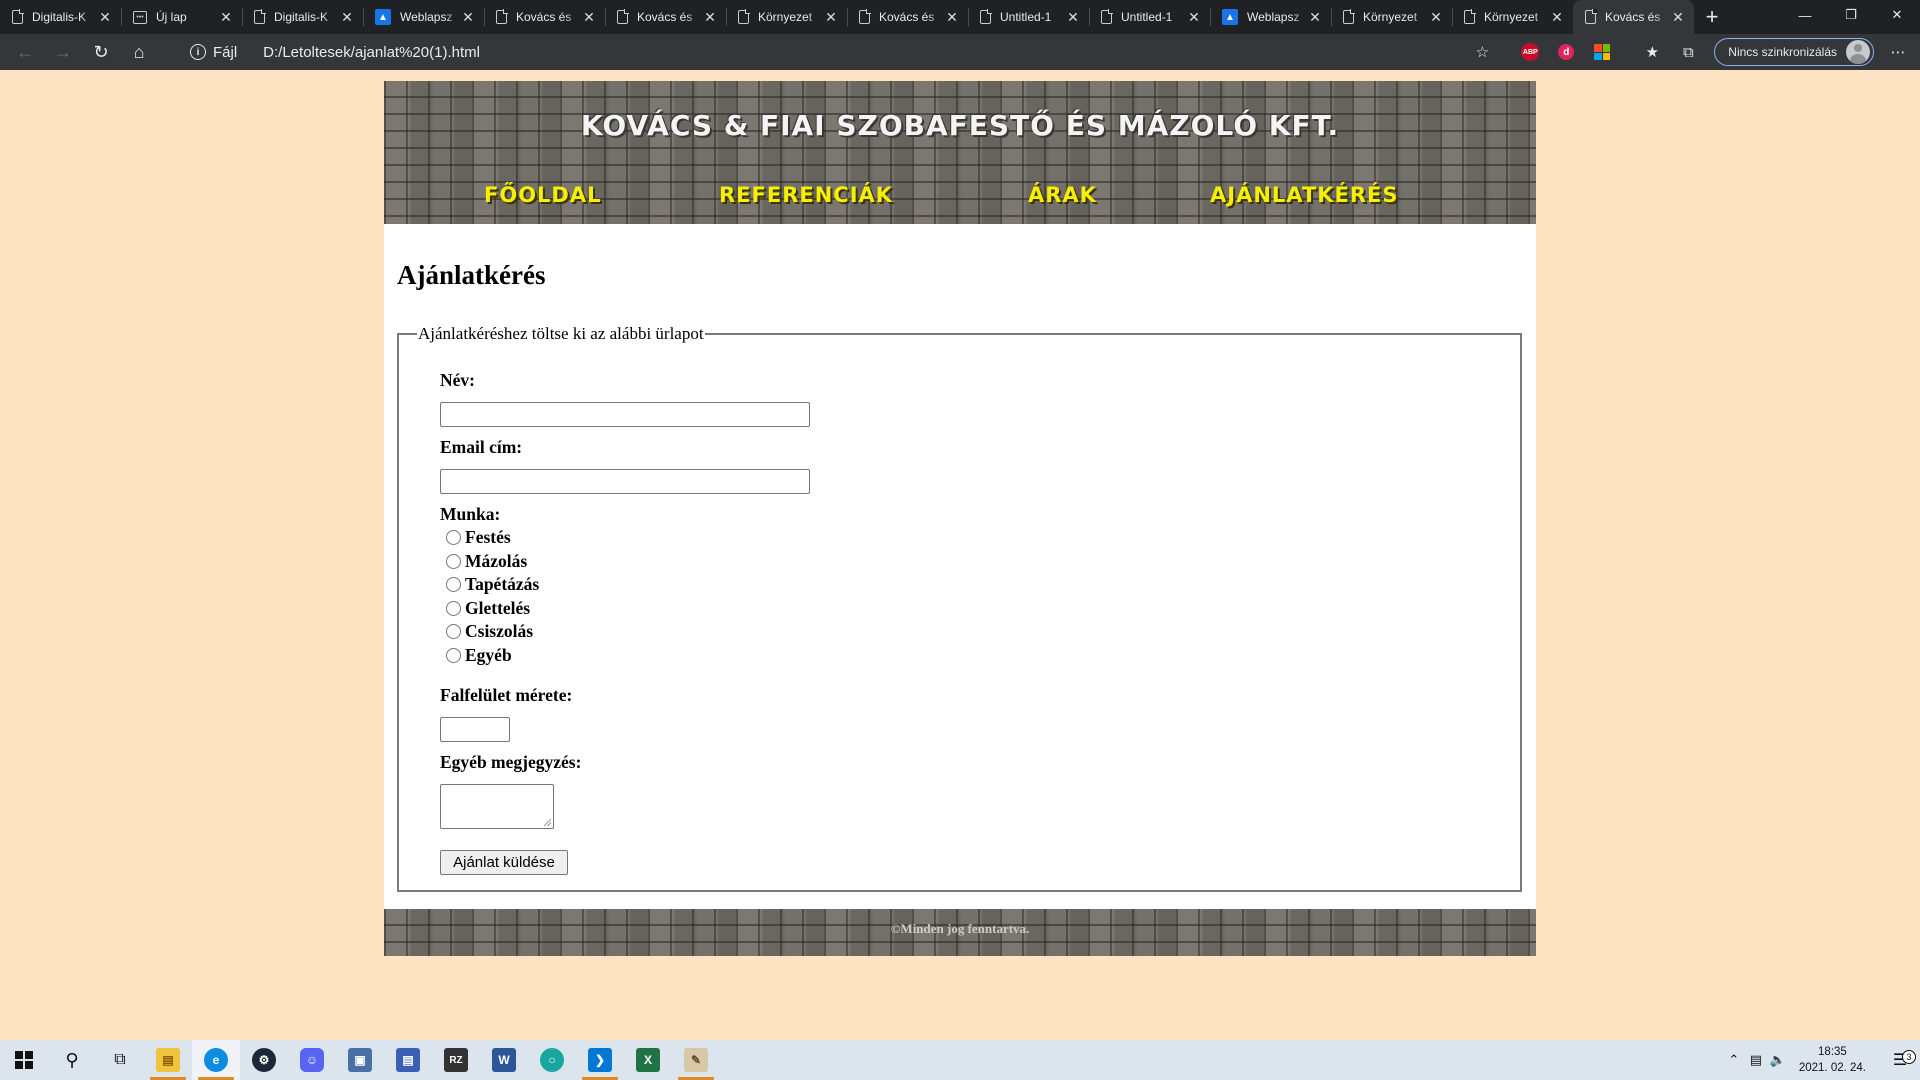  I want to click on work-option-gletteles: Glettelés, so click(488, 608).